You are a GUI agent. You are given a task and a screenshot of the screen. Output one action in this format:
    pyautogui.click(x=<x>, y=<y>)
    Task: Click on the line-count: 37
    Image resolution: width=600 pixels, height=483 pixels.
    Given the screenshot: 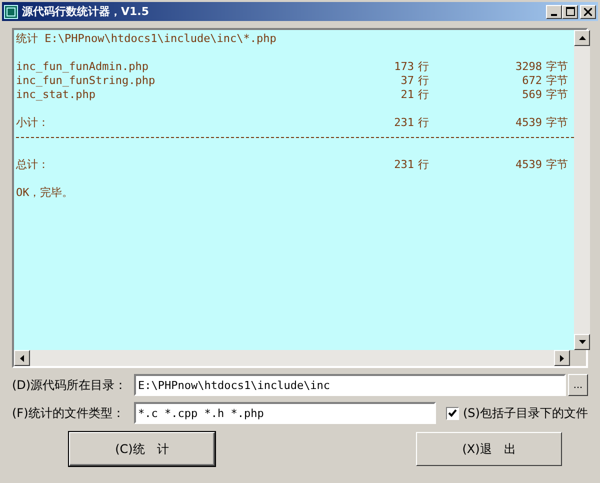 What is the action you would take?
    pyautogui.click(x=407, y=81)
    